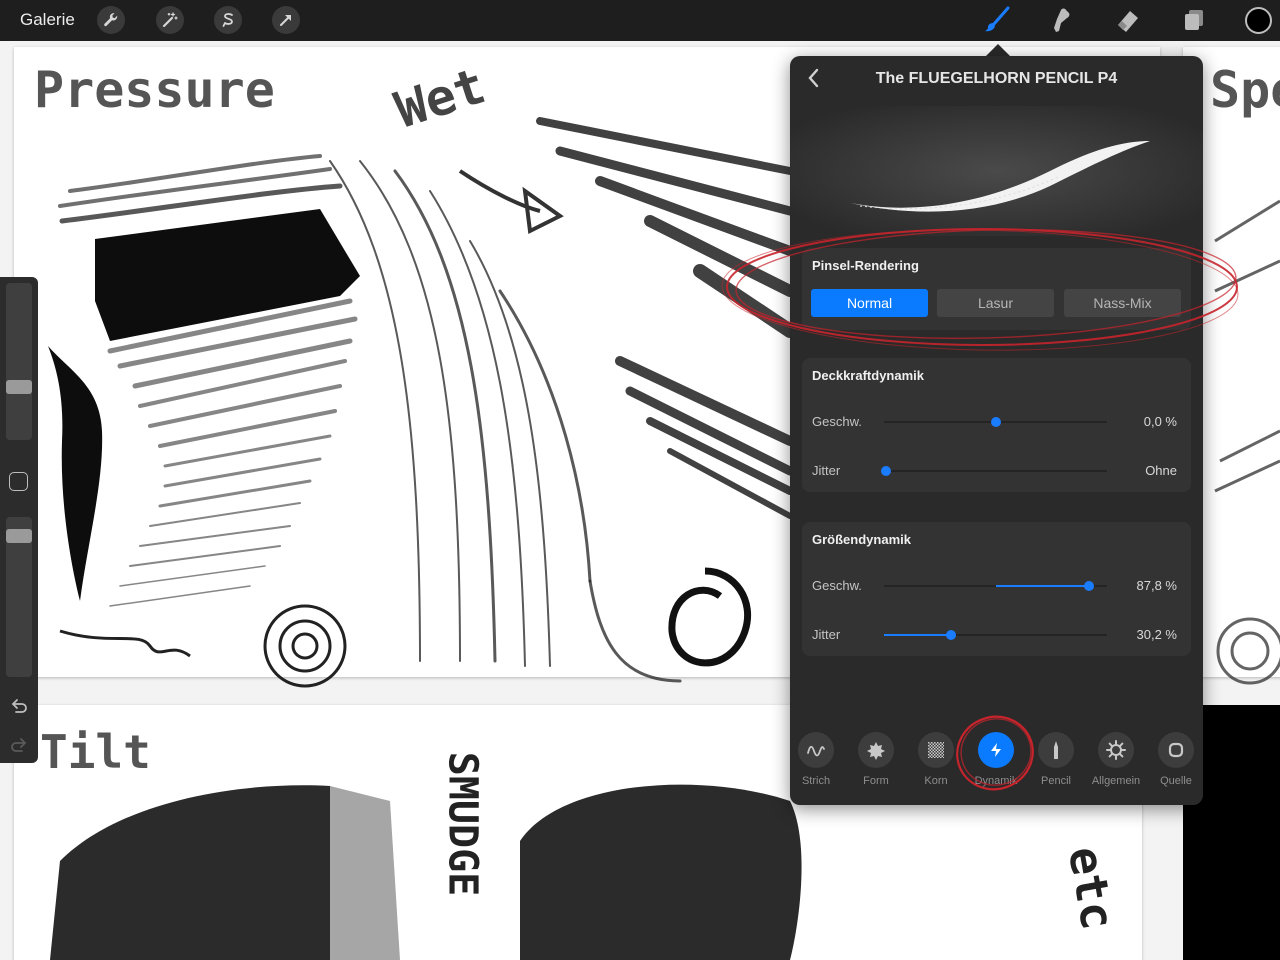  I want to click on rendering-normal-button: Normal, so click(869, 303).